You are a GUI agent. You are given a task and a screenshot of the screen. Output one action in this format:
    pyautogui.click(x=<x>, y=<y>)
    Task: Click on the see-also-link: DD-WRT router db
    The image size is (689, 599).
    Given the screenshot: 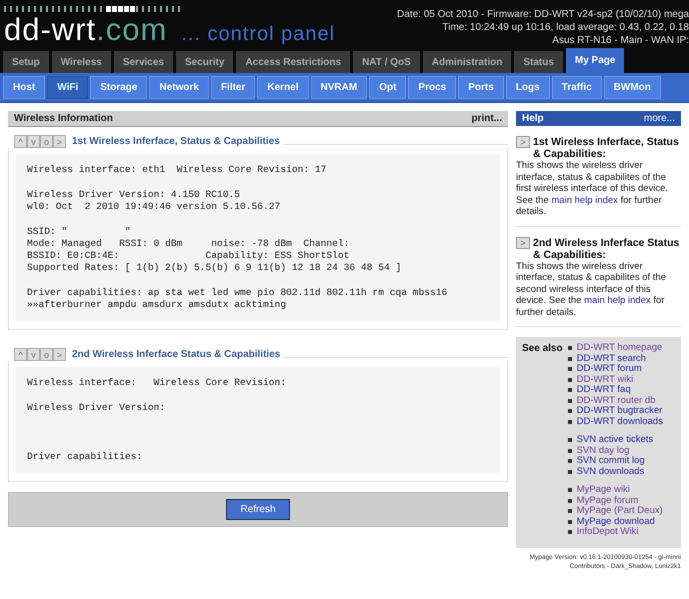 What is the action you would take?
    pyautogui.click(x=616, y=401)
    